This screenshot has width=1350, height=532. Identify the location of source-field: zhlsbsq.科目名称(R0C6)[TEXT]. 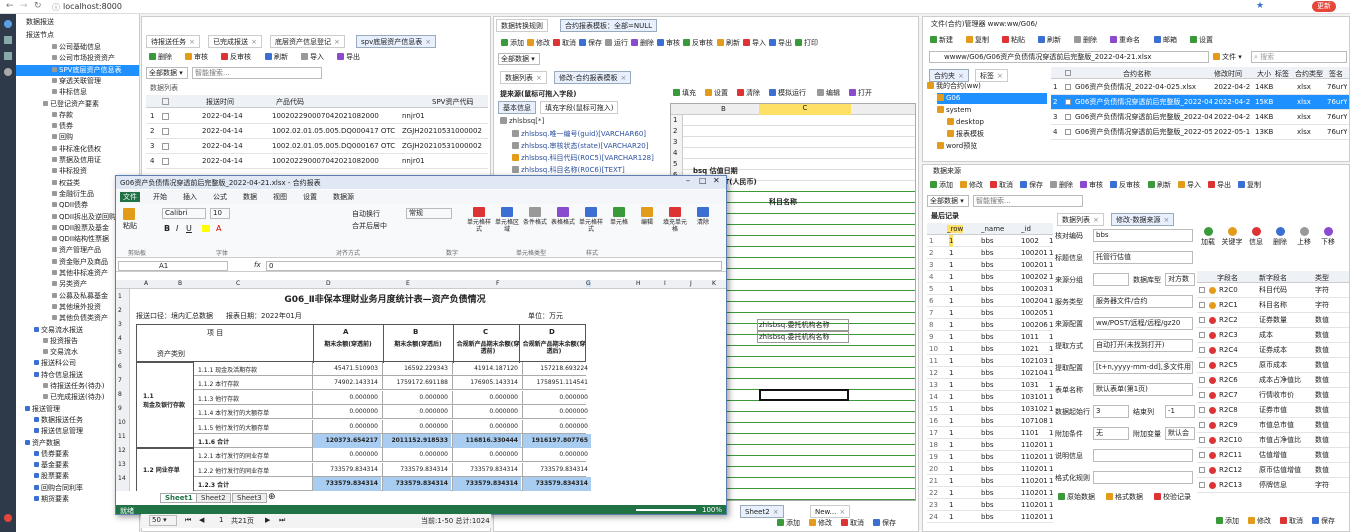
(592, 170).